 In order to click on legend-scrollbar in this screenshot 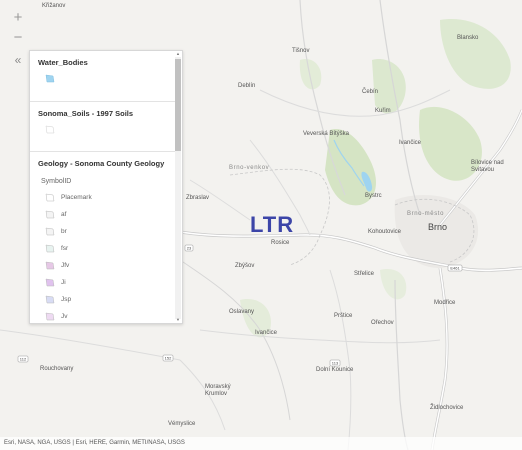, I will do `click(178, 188)`.